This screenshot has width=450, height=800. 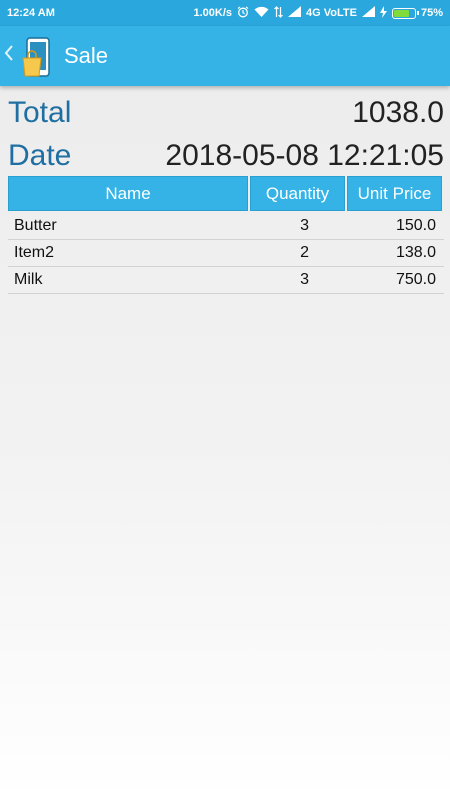 I want to click on cell-unit-price: 138.0, so click(x=415, y=252).